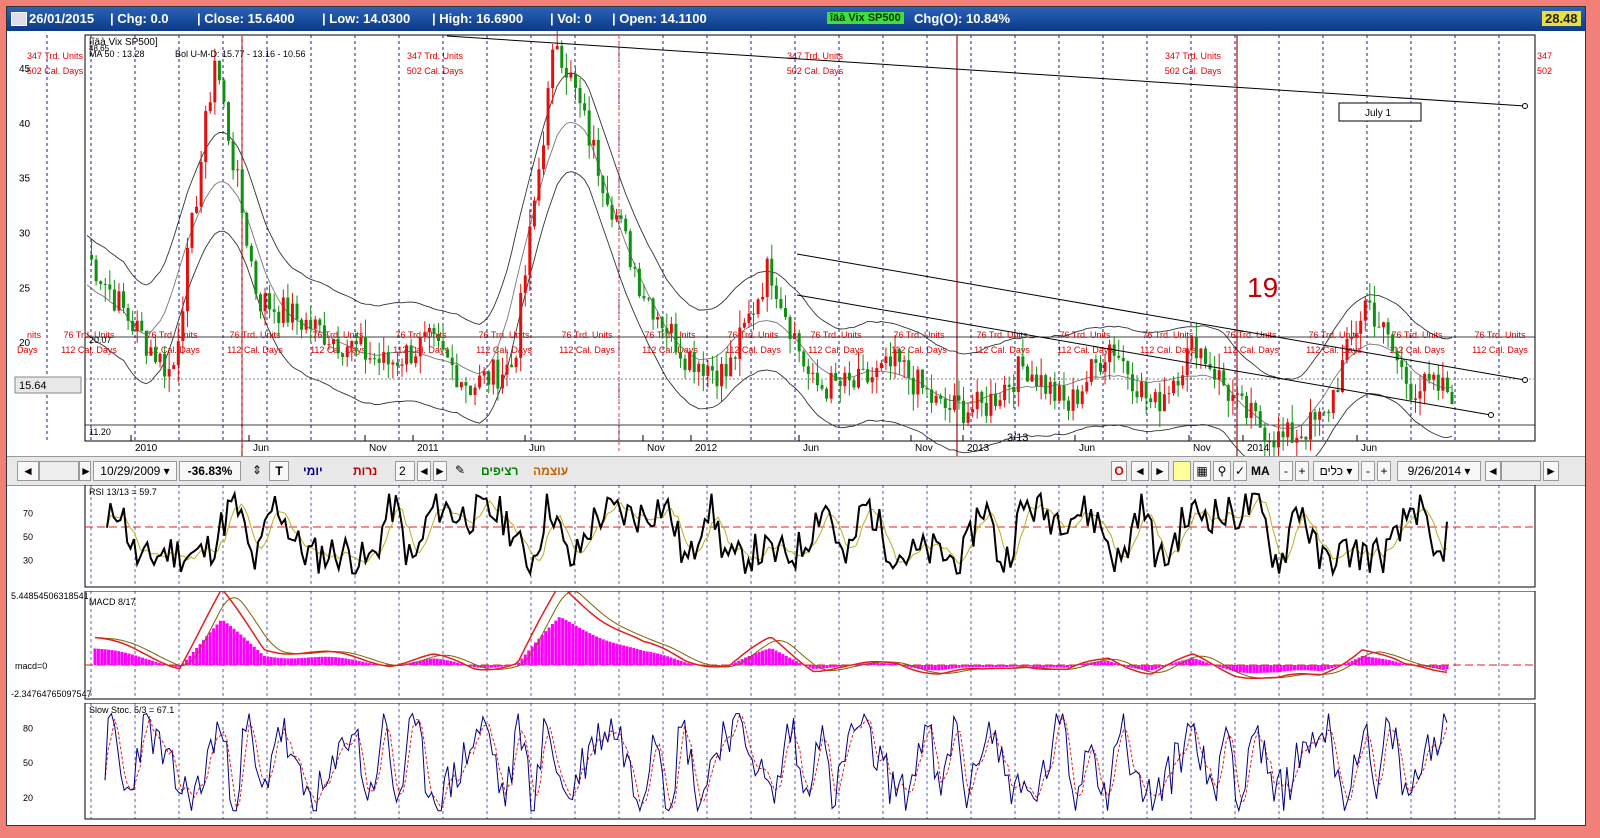 This screenshot has height=838, width=1600. I want to click on grid-icon: ▦, so click(1202, 471).